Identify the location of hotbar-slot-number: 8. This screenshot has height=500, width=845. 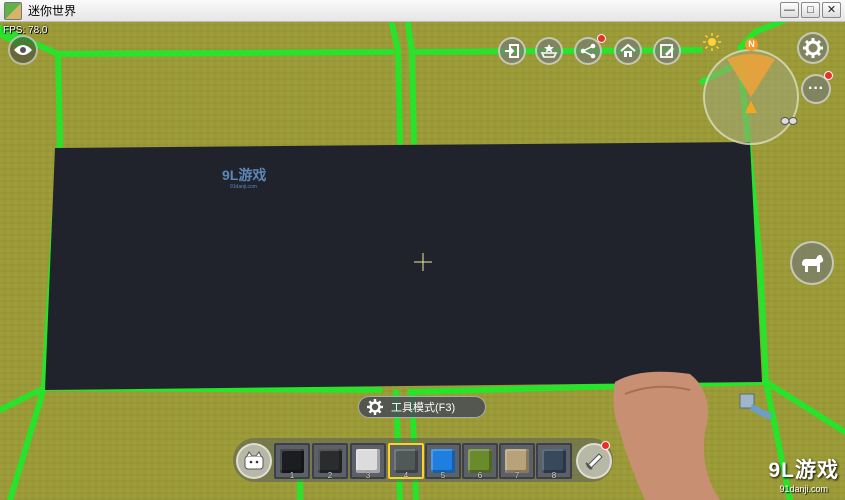
(554, 475).